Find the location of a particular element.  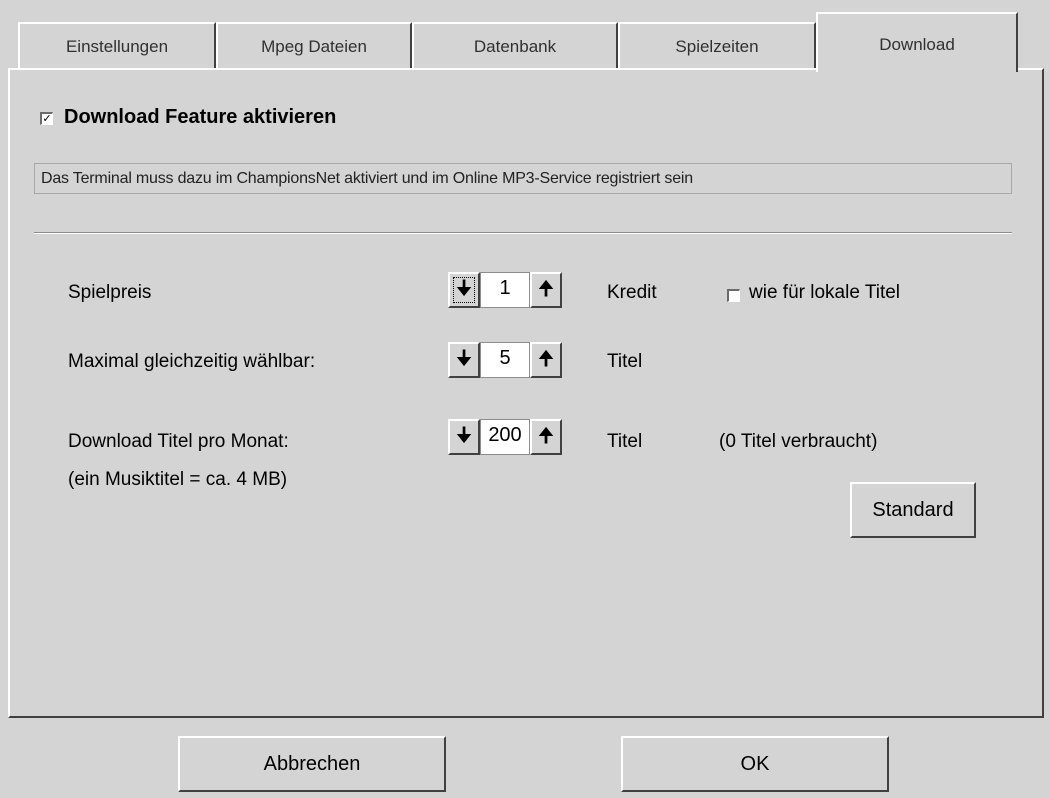

download-titel-unit: Titel is located at coordinates (625, 441).